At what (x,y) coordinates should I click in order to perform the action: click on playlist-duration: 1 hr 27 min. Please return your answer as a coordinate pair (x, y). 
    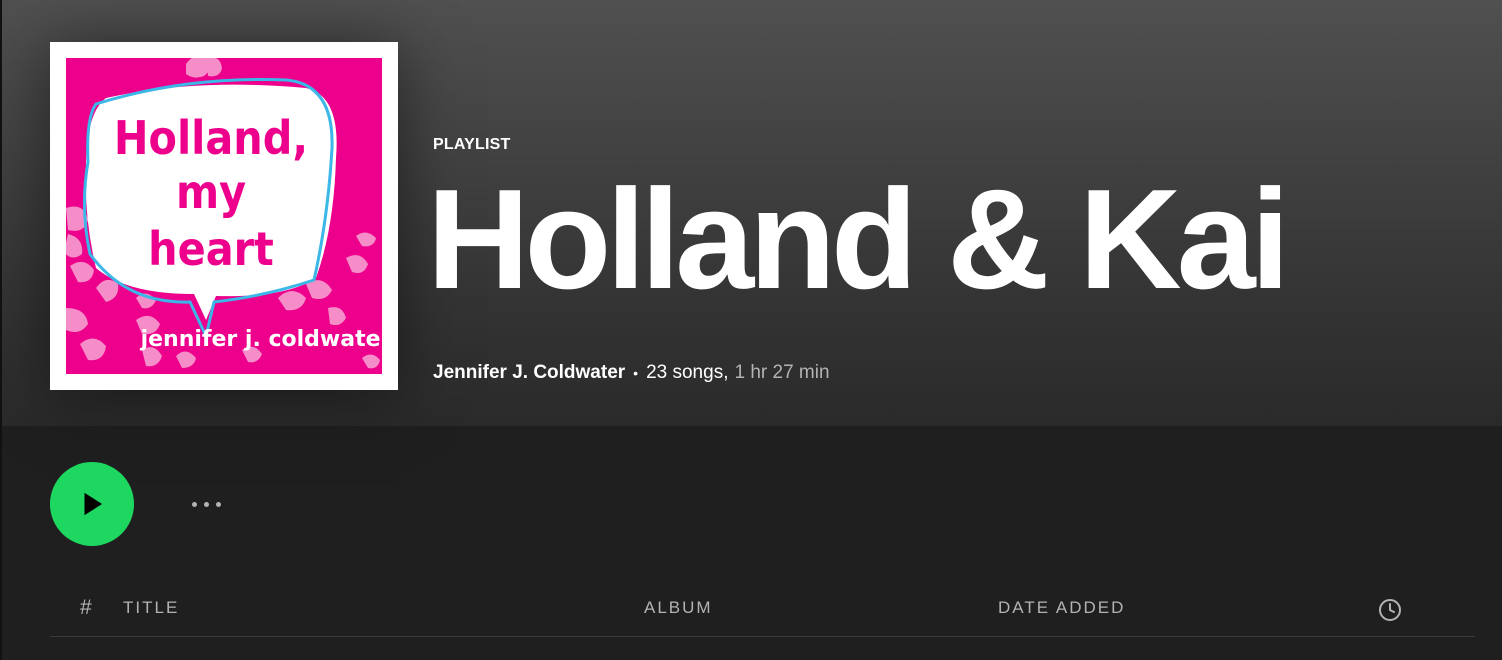
    Looking at the image, I should click on (782, 372).